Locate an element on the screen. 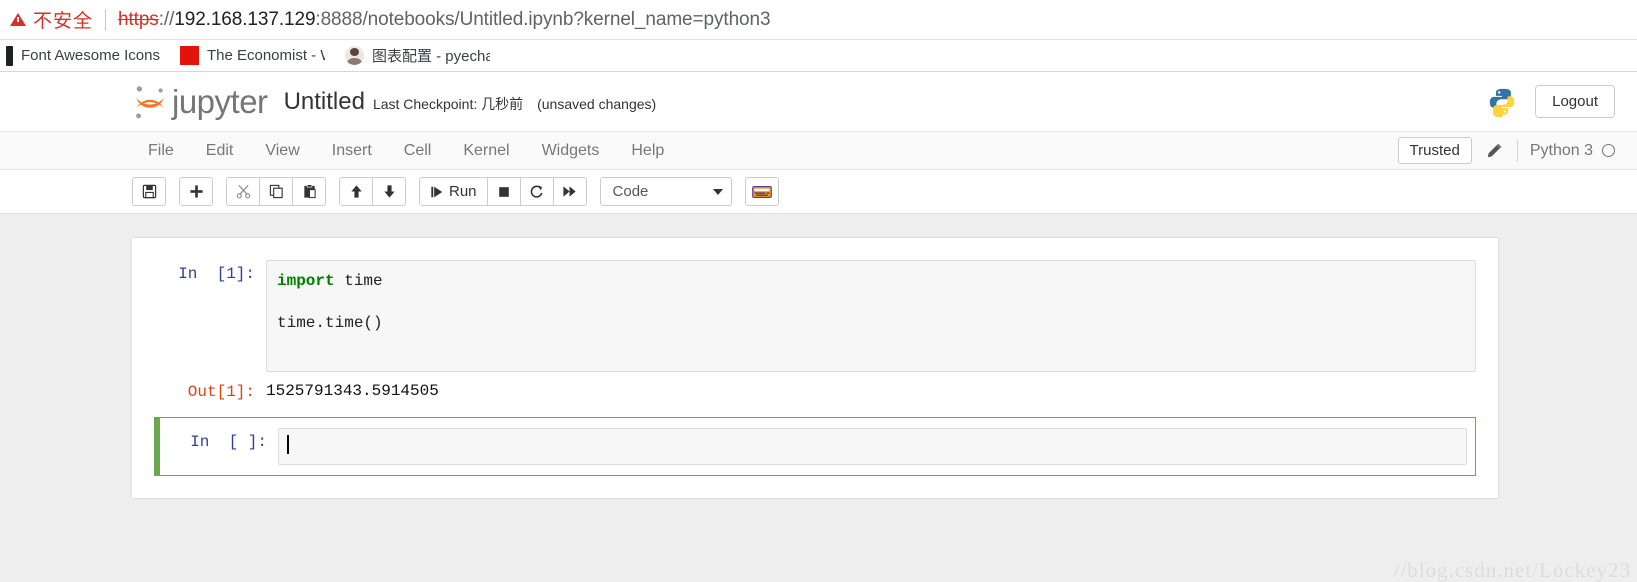 This screenshot has width=1637, height=582. last-checkpoint-label: Last Checkpoint: 几秒前 is located at coordinates (448, 104).